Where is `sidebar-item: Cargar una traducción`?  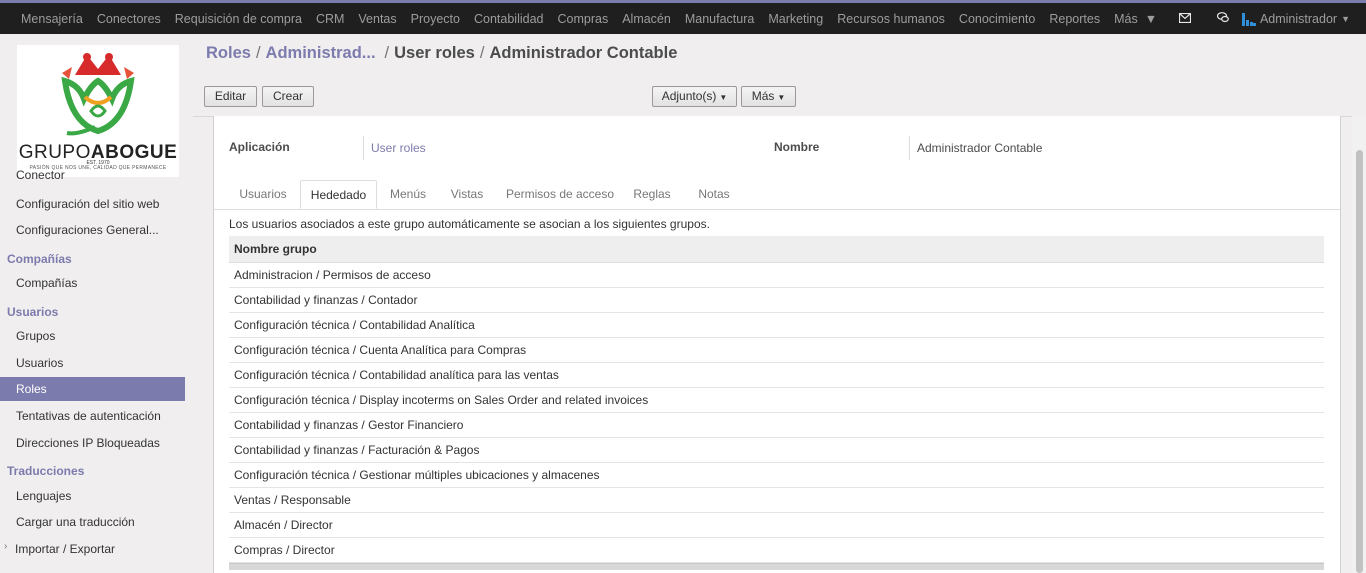
sidebar-item: Cargar una traducción is located at coordinates (92, 522).